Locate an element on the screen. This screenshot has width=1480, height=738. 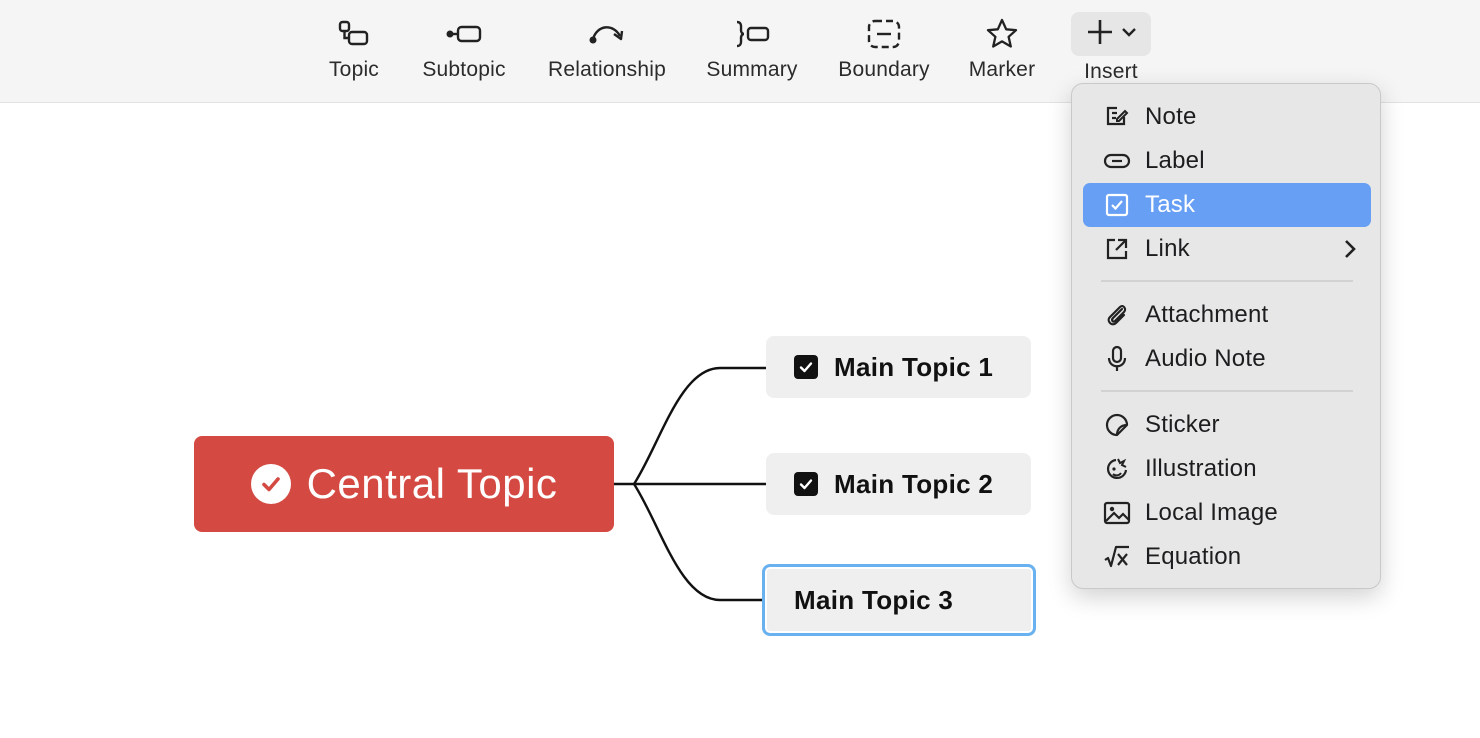
topic-icon is located at coordinates (354, 34).